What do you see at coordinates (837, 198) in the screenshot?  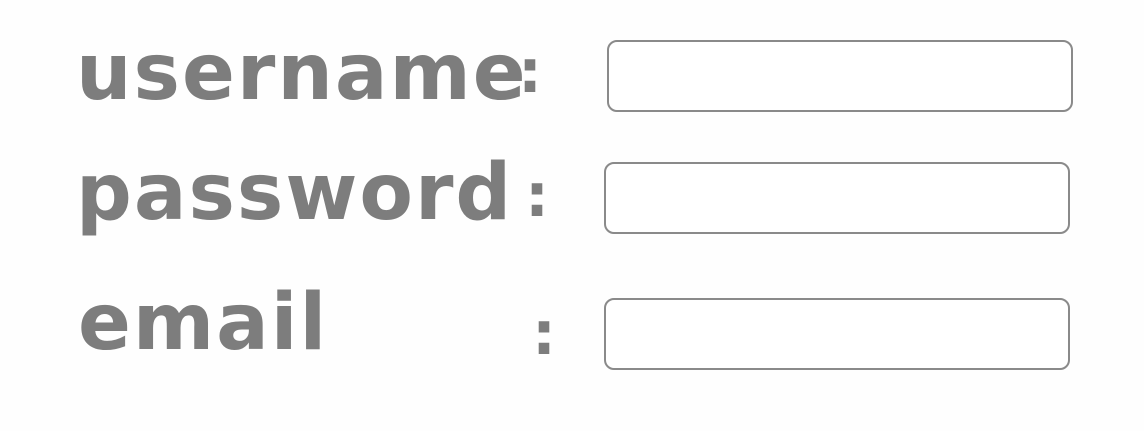 I see `password-input` at bounding box center [837, 198].